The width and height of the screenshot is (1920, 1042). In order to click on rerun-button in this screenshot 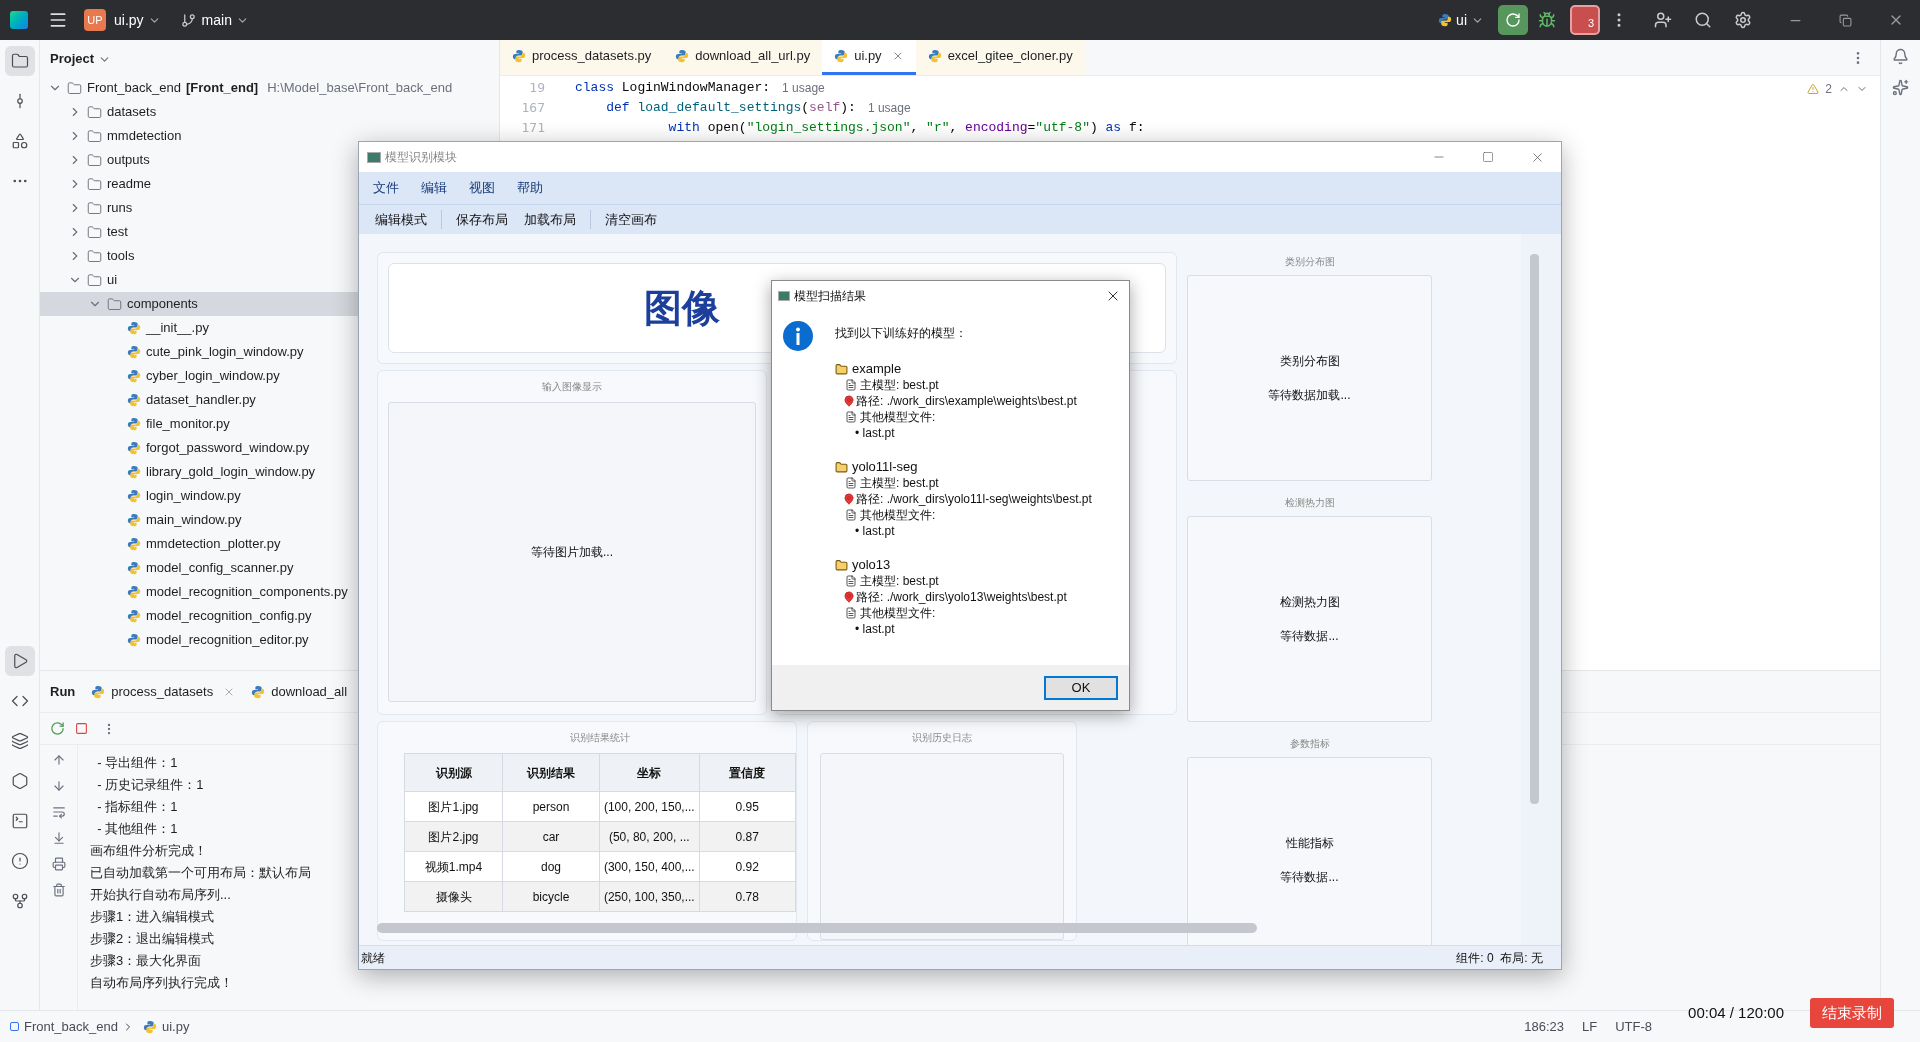, I will do `click(1513, 20)`.